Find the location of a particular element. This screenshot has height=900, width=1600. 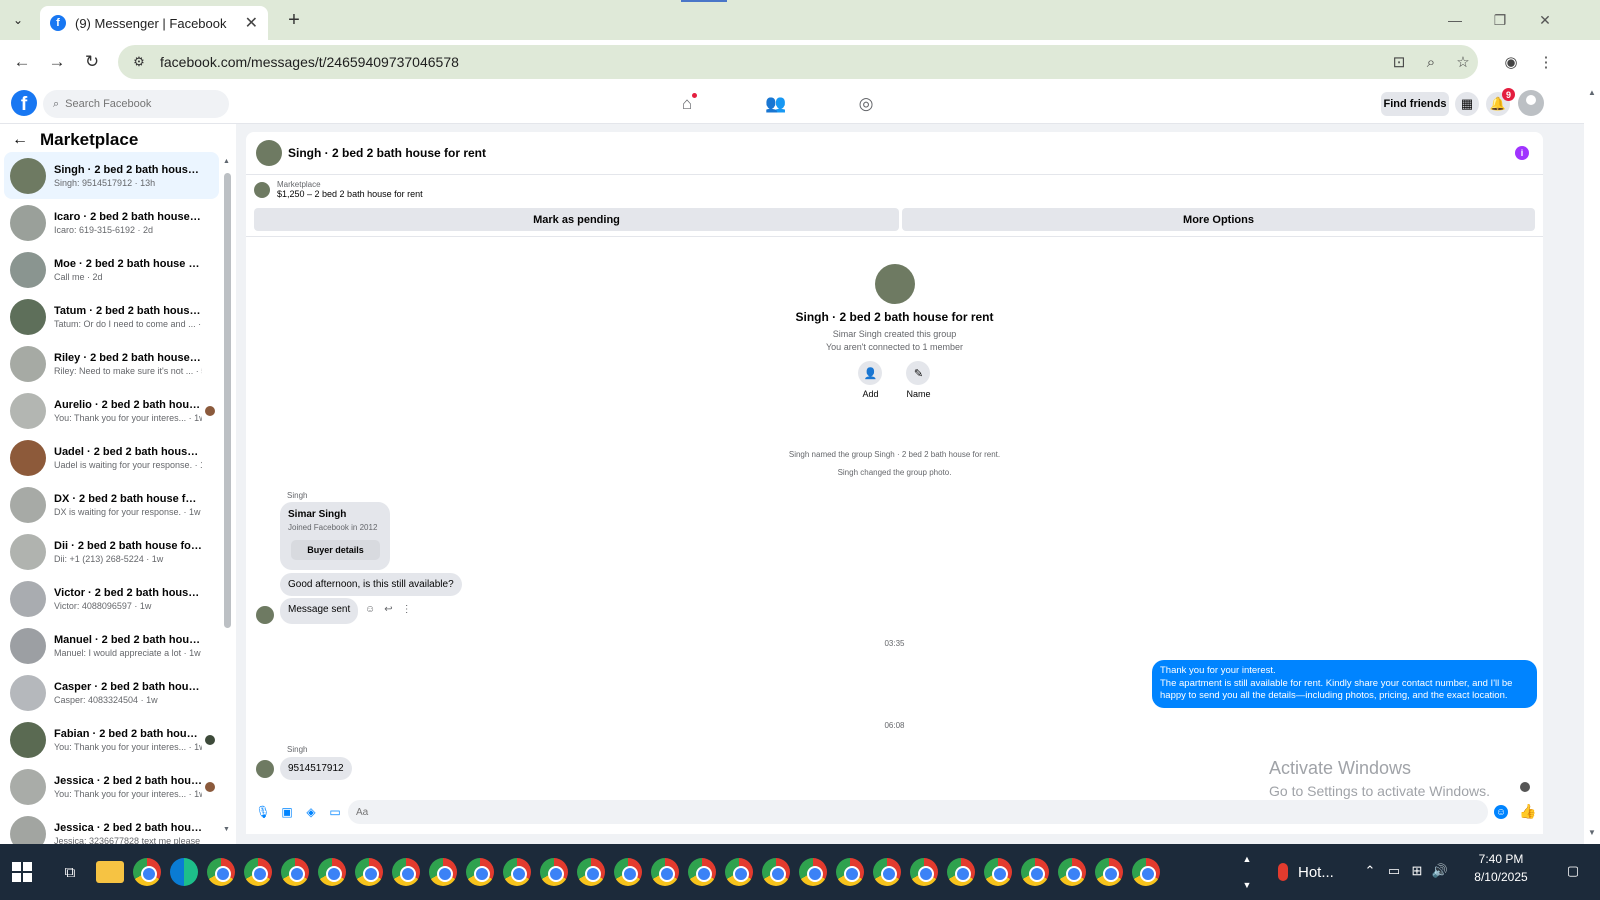

network-icon: ⊞ is located at coordinates (1417, 871).